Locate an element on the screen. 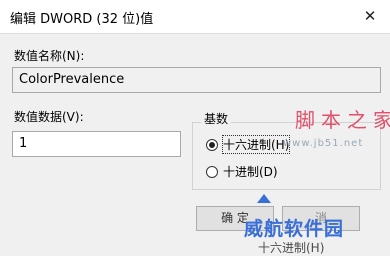  radio-hexadecimal-label: 十六进制(H) is located at coordinates (256, 144).